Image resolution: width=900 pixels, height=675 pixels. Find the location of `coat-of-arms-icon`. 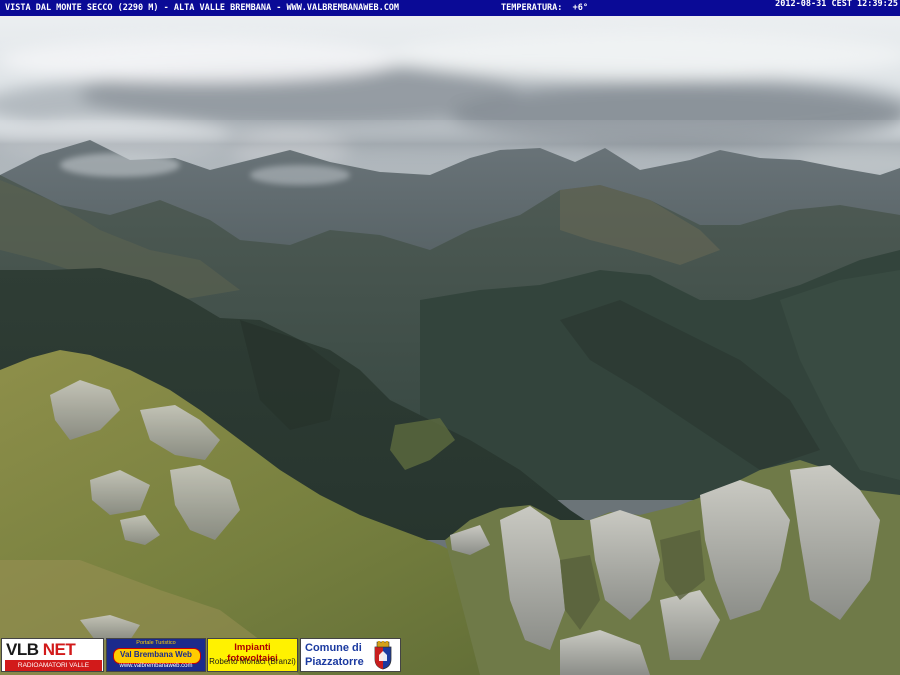

coat-of-arms-icon is located at coordinates (383, 655).